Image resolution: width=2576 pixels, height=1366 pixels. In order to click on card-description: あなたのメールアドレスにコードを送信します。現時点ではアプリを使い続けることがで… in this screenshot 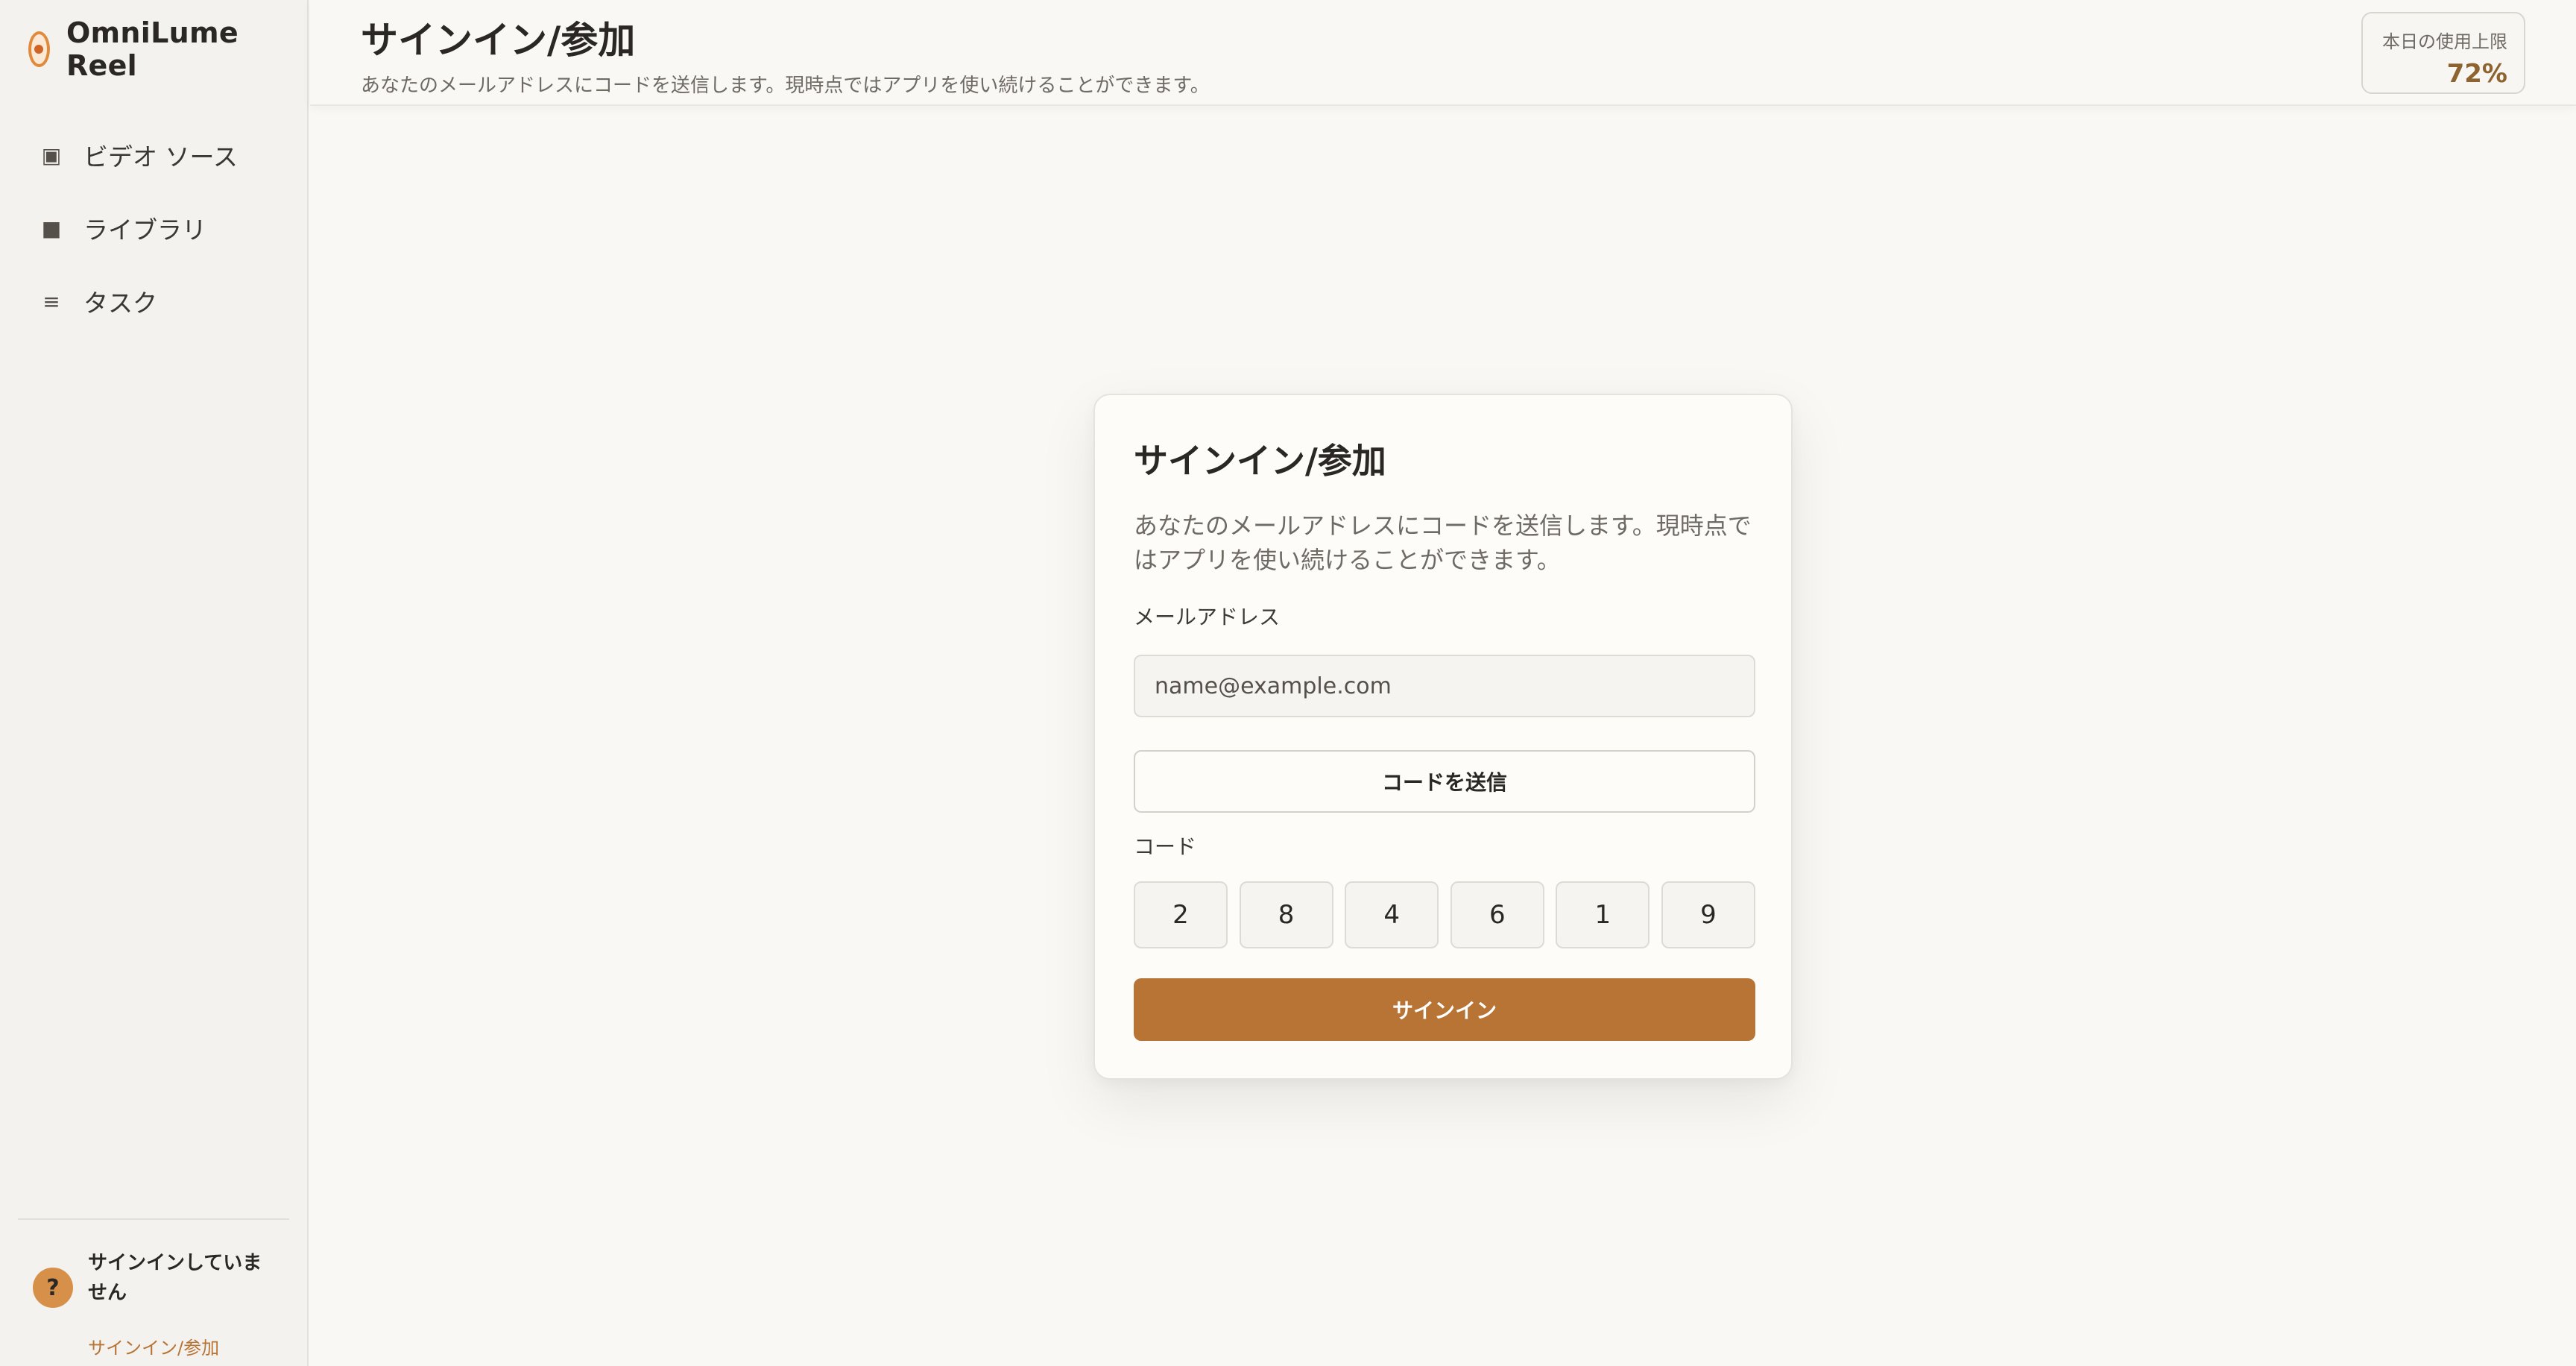, I will do `click(1443, 543)`.